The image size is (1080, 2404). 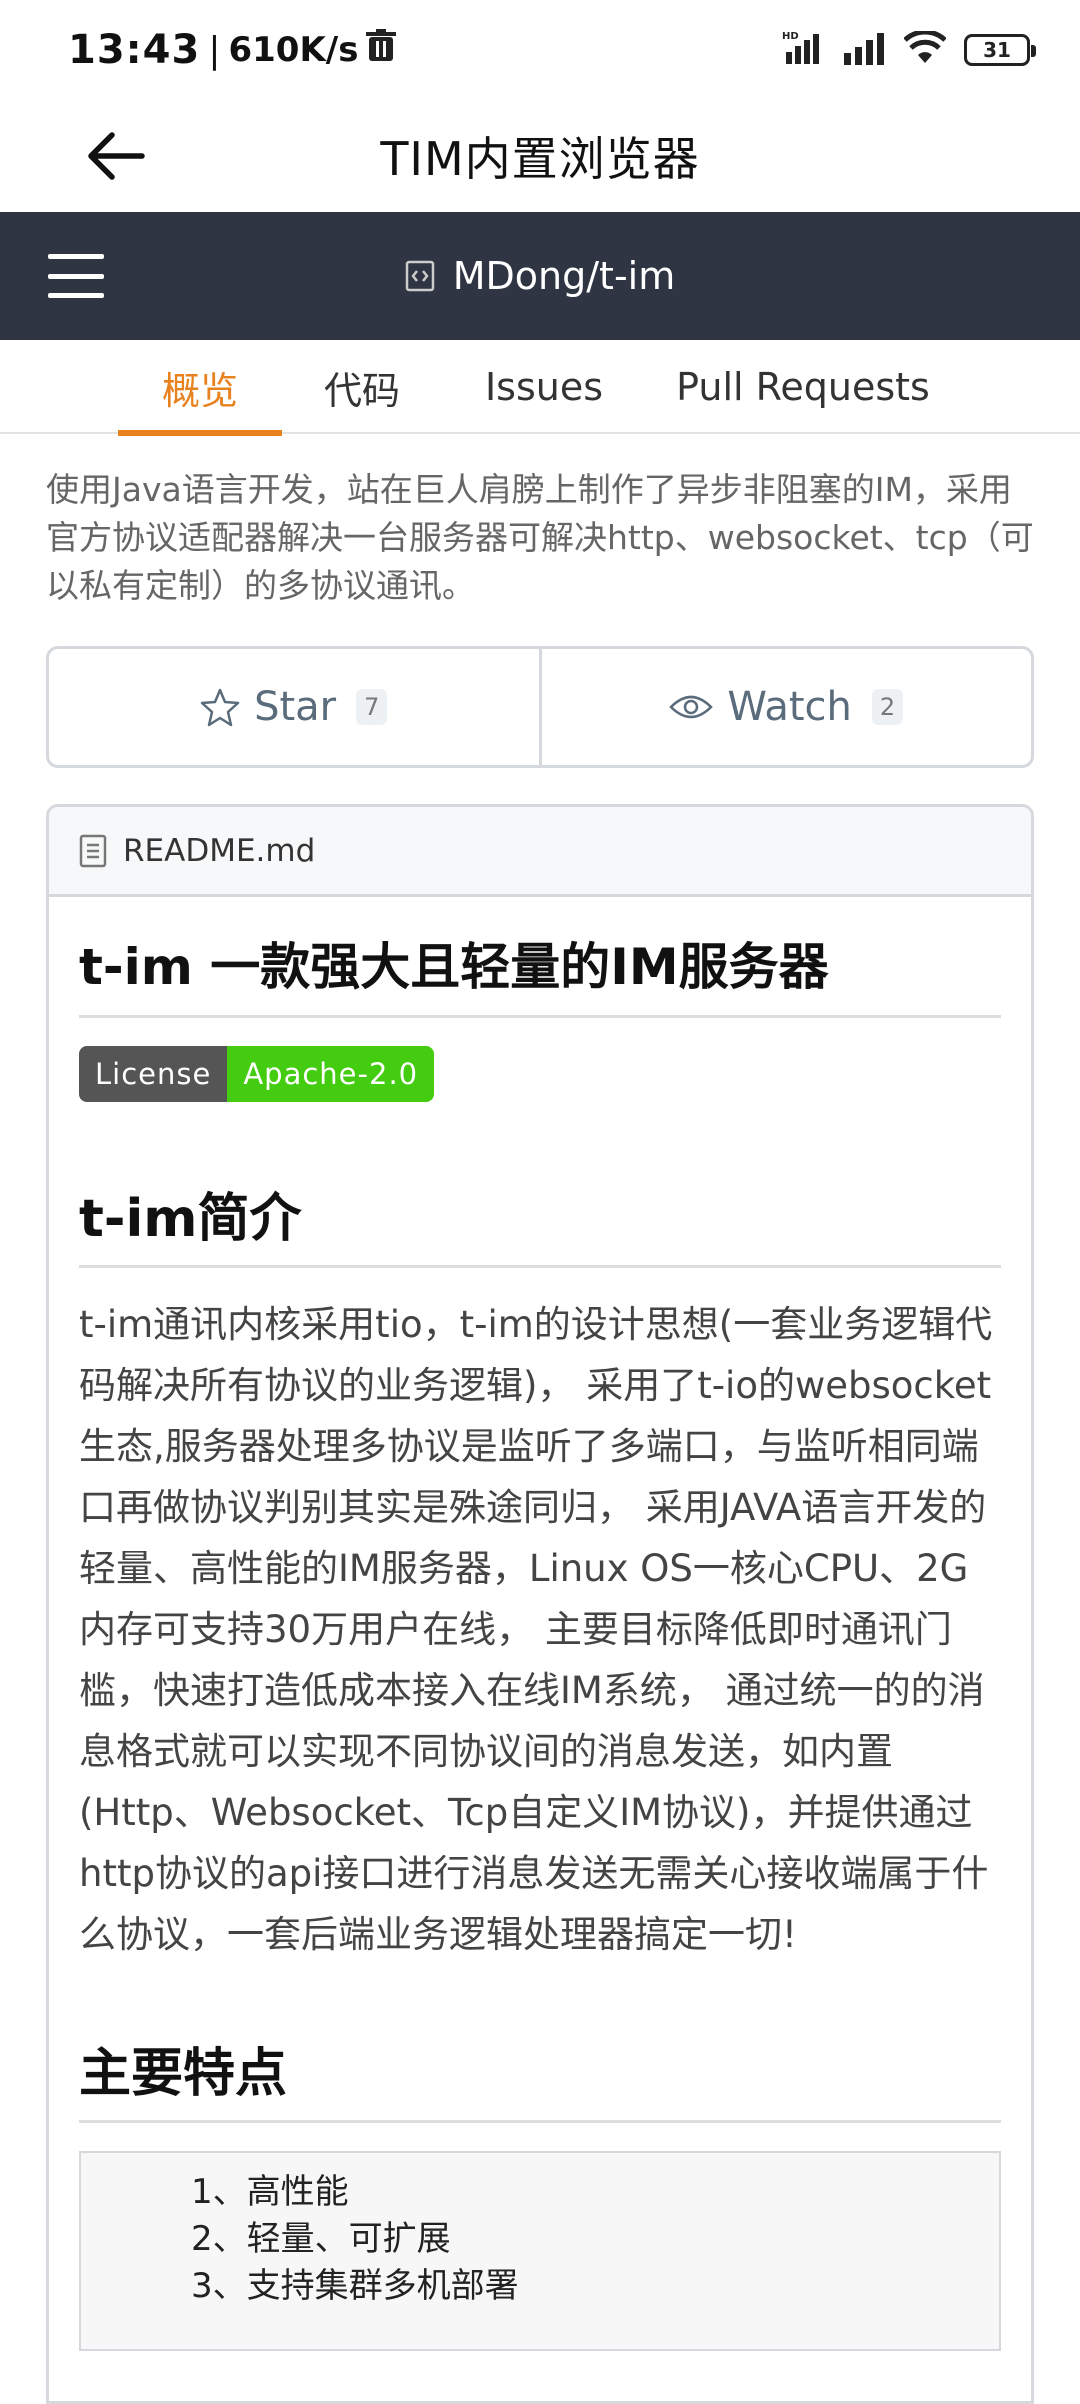 What do you see at coordinates (321, 2239) in the screenshot?
I see `feature-item: 2、轻量、可扩展` at bounding box center [321, 2239].